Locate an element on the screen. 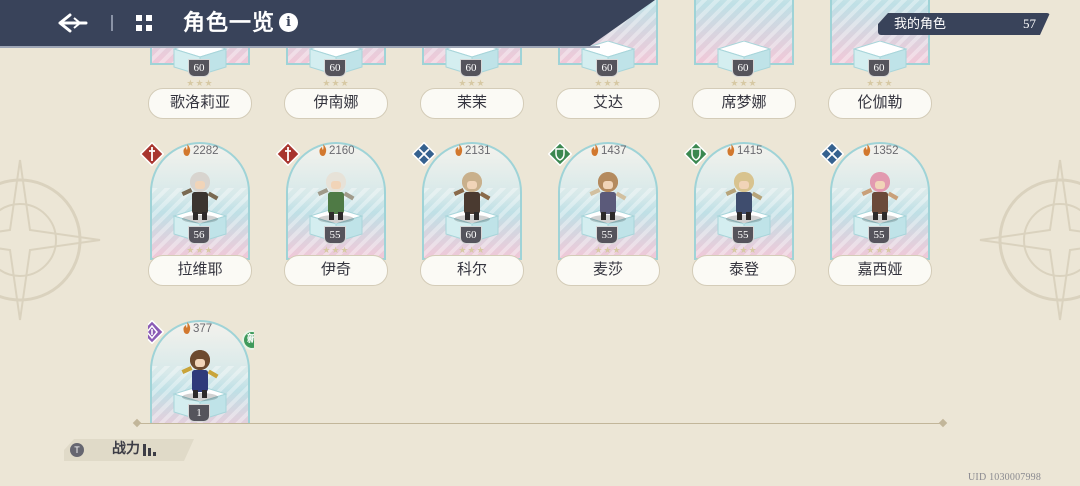 Image resolution: width=1080 pixels, height=486 pixels. magic-class-icon is located at coordinates (156, 332).